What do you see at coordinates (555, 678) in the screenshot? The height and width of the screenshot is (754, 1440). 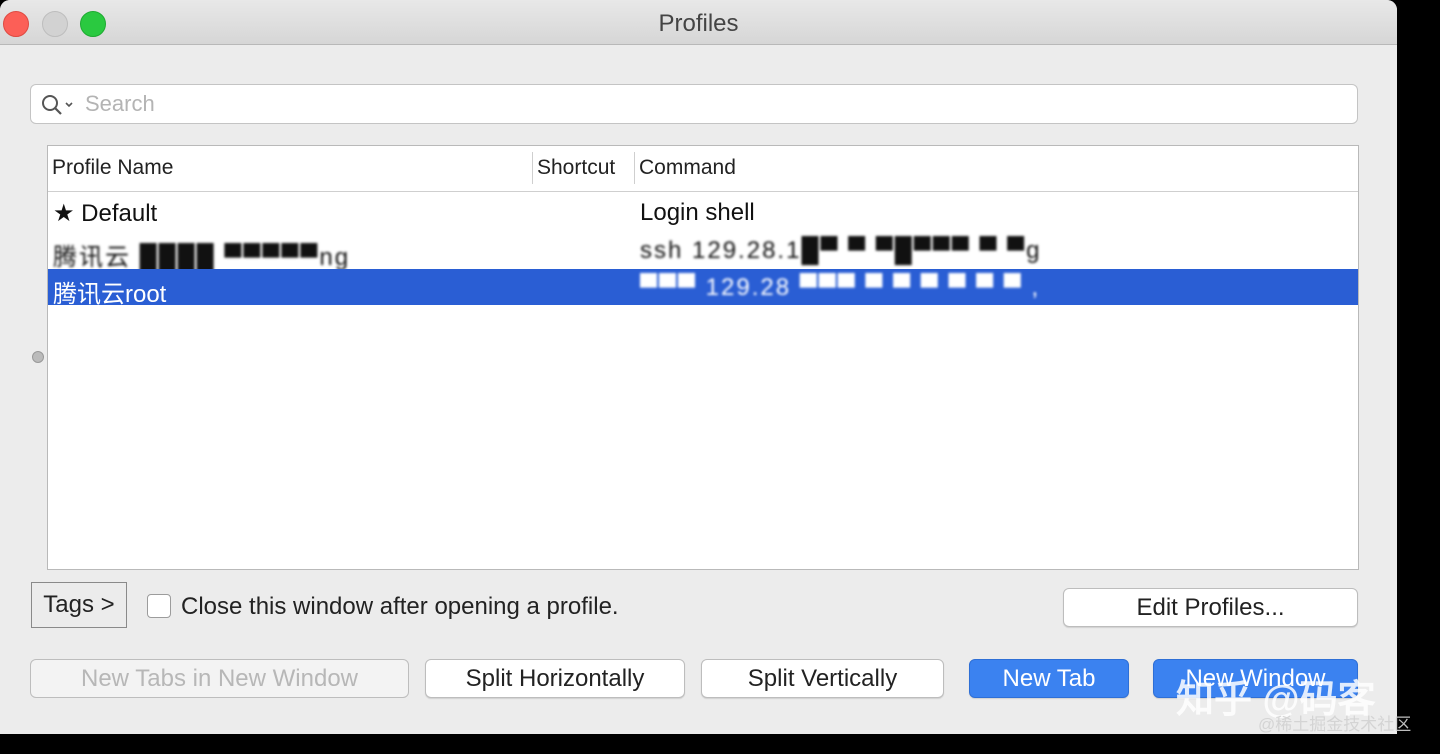 I see `split-horizontally-button: Split Horizontally` at bounding box center [555, 678].